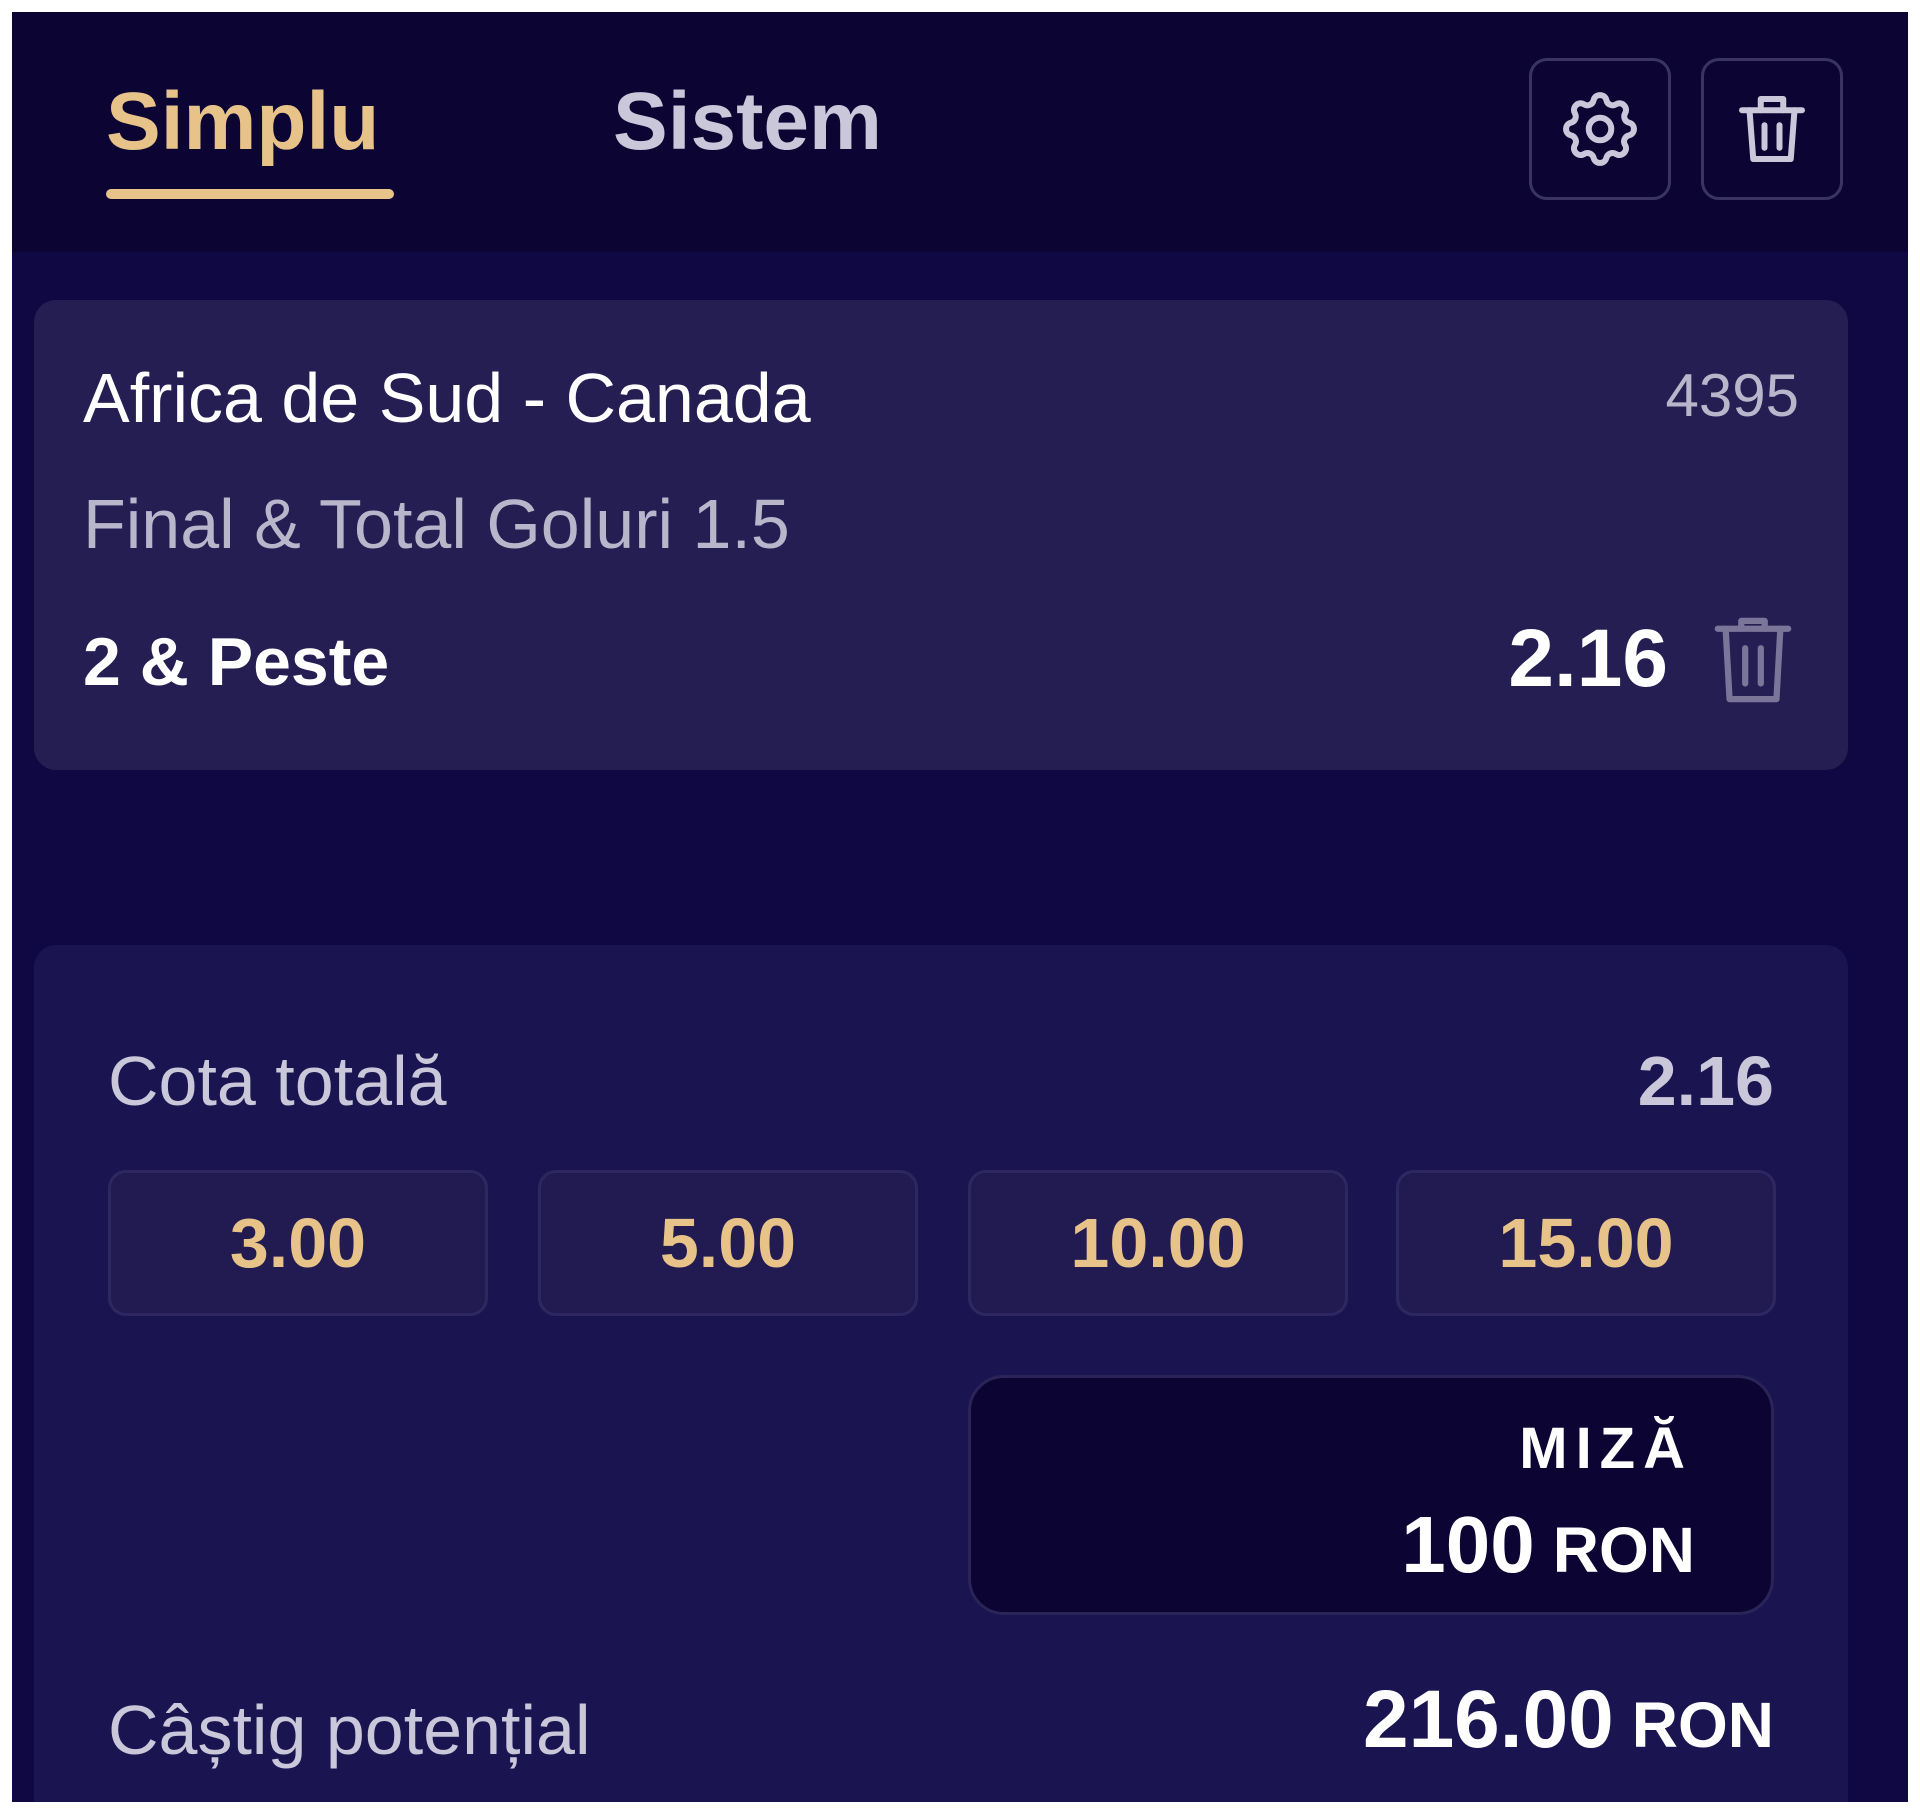 Image resolution: width=1920 pixels, height=1814 pixels. What do you see at coordinates (1158, 1243) in the screenshot?
I see `quick-stake-button: 10.00` at bounding box center [1158, 1243].